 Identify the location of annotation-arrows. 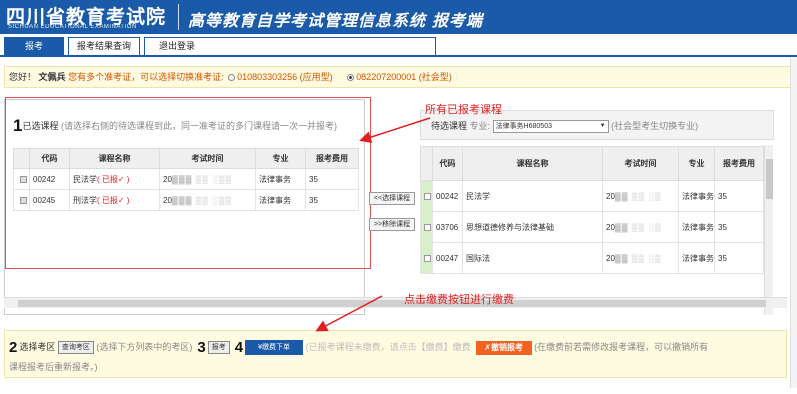
(373, 224).